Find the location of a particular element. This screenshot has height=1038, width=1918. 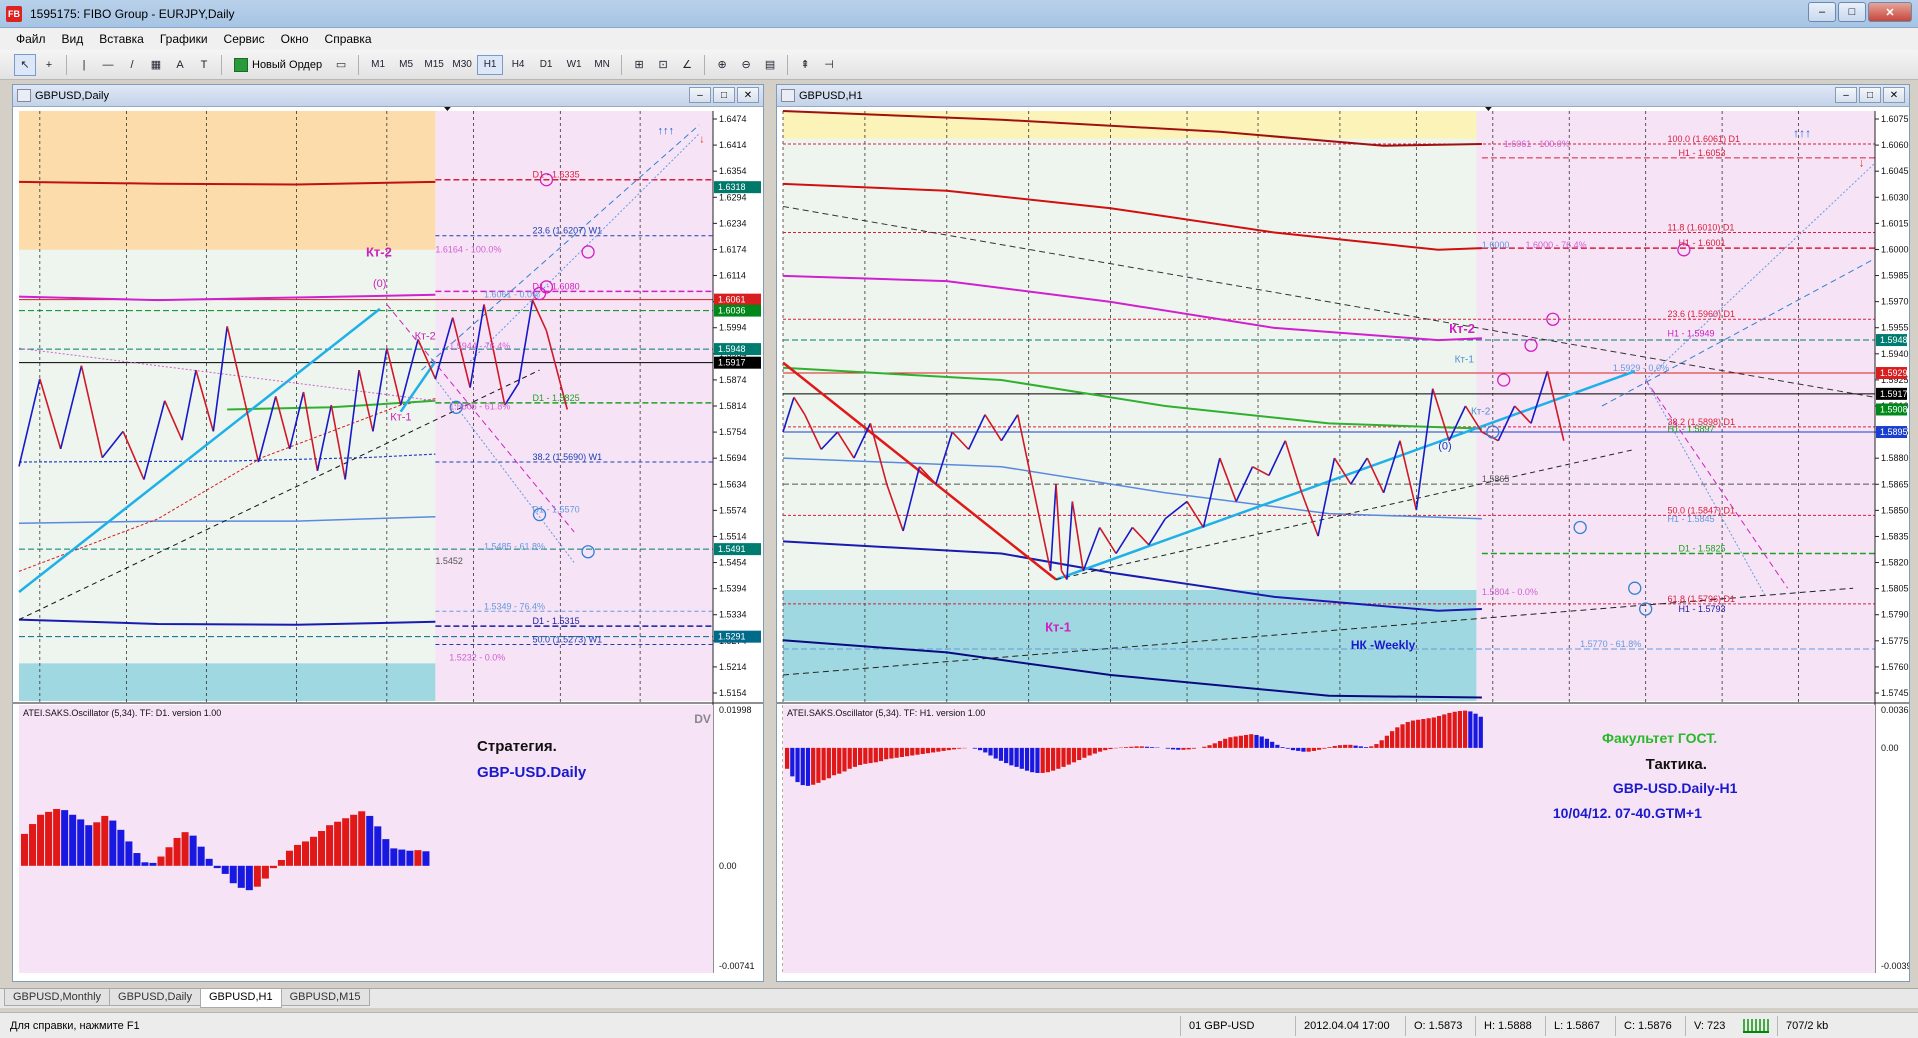

oscillator-level-label: 0.00363 is located at coordinates (1895, 710).